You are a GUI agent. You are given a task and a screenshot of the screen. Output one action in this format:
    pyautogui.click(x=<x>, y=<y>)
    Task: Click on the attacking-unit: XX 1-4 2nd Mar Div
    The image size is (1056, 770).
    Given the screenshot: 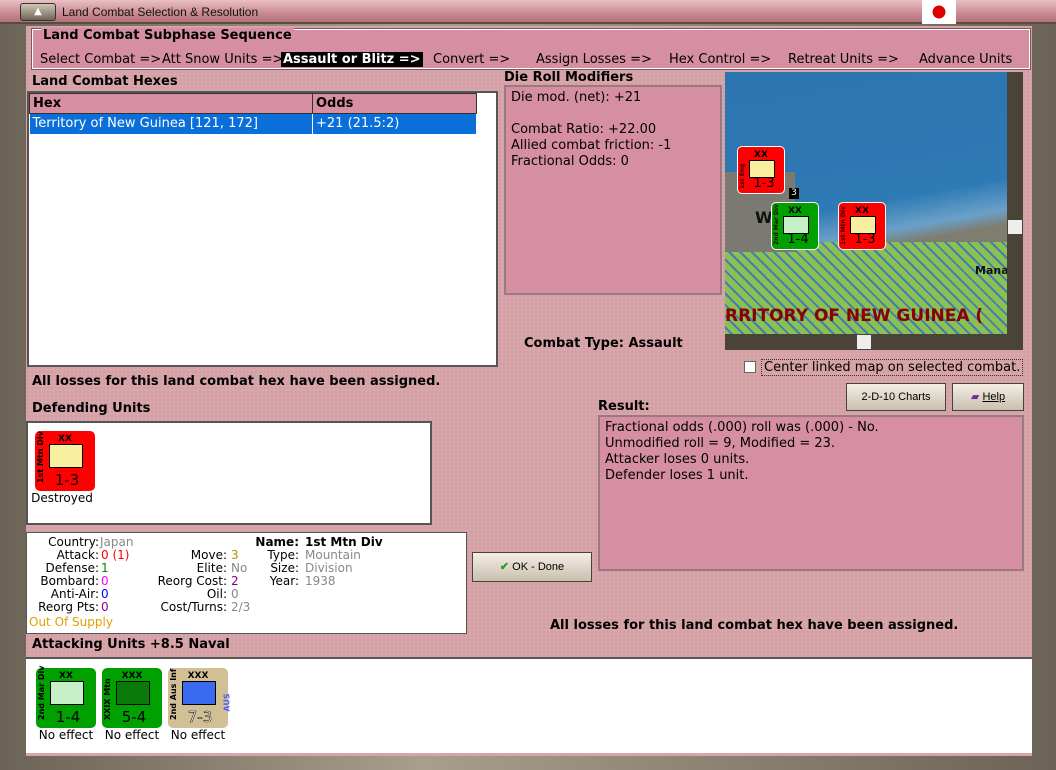 What is the action you would take?
    pyautogui.click(x=66, y=697)
    